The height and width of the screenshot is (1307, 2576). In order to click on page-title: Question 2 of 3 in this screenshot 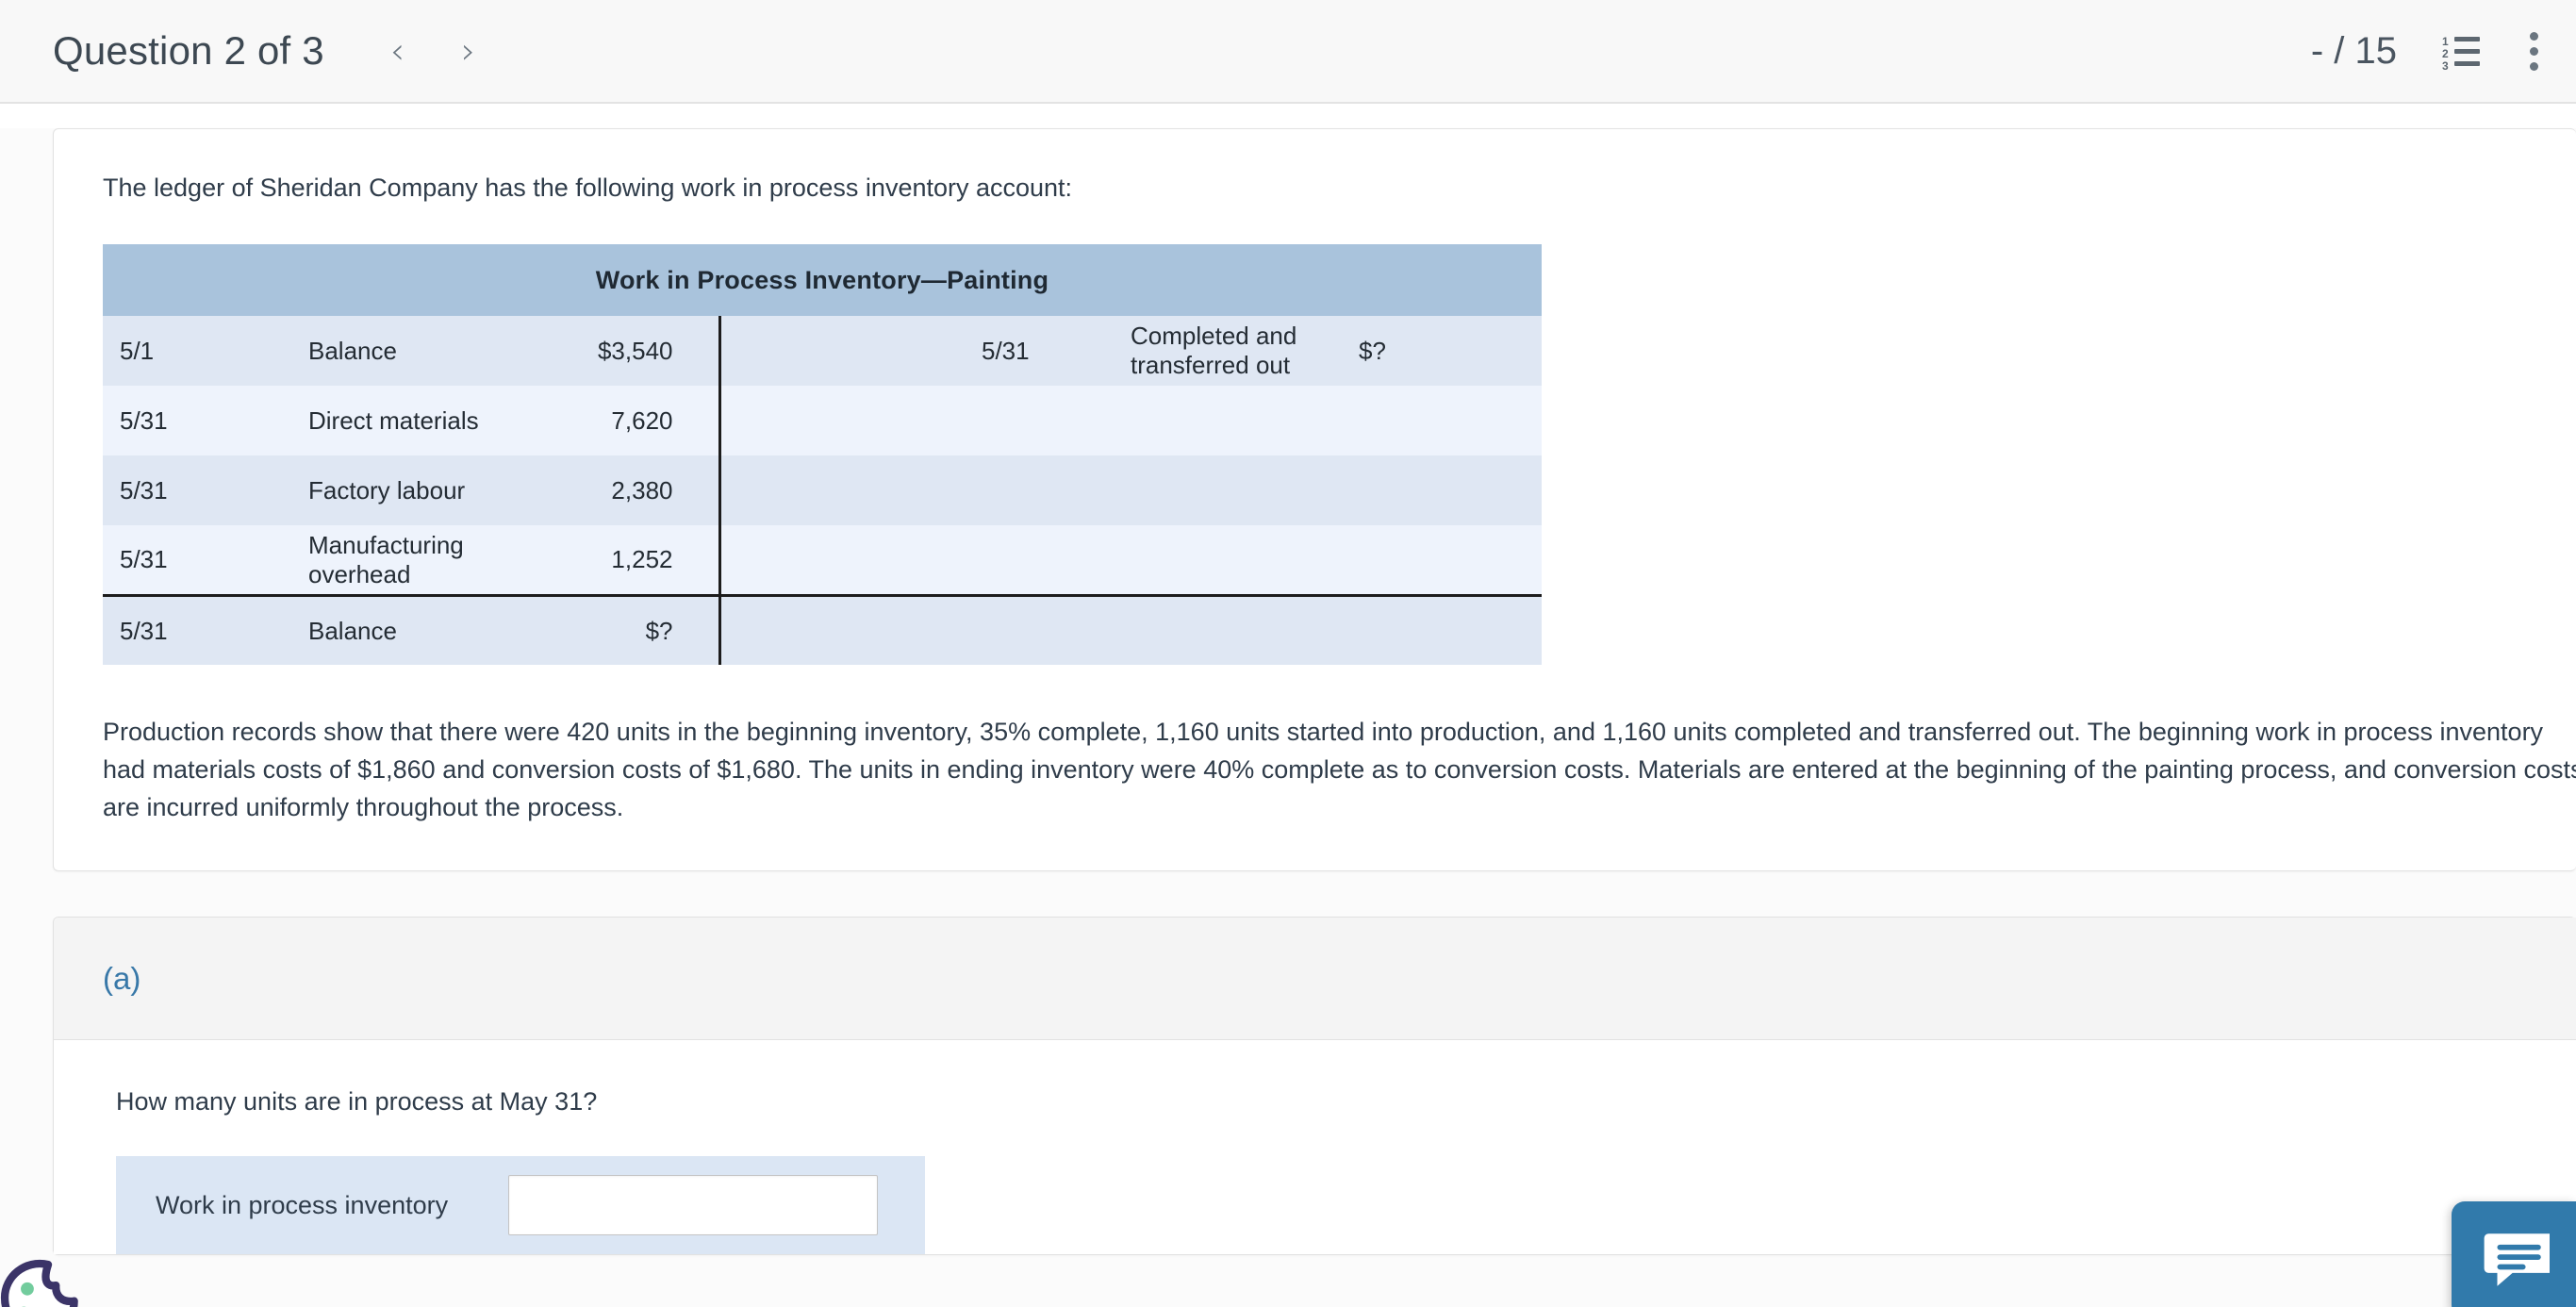, I will do `click(188, 50)`.